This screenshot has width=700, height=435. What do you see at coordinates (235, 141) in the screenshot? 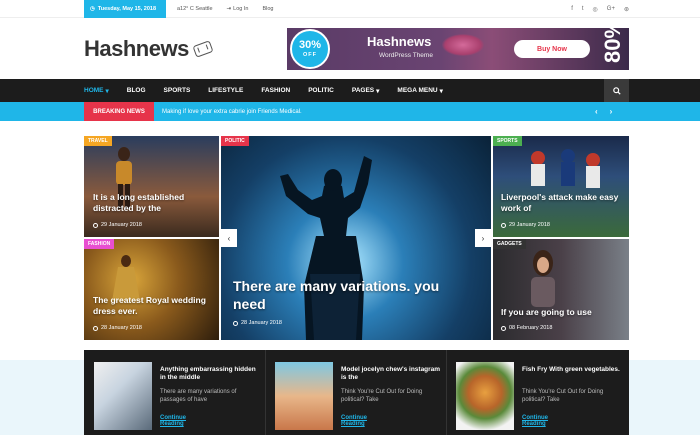
I see `category-tag: POLITIC` at bounding box center [235, 141].